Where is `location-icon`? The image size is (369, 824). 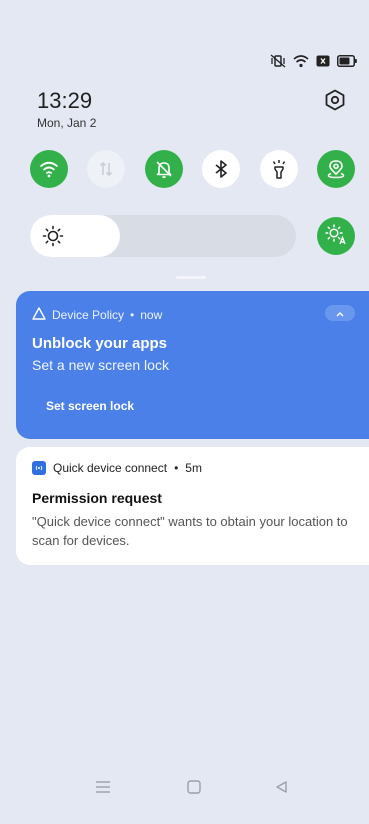
location-icon is located at coordinates (336, 169).